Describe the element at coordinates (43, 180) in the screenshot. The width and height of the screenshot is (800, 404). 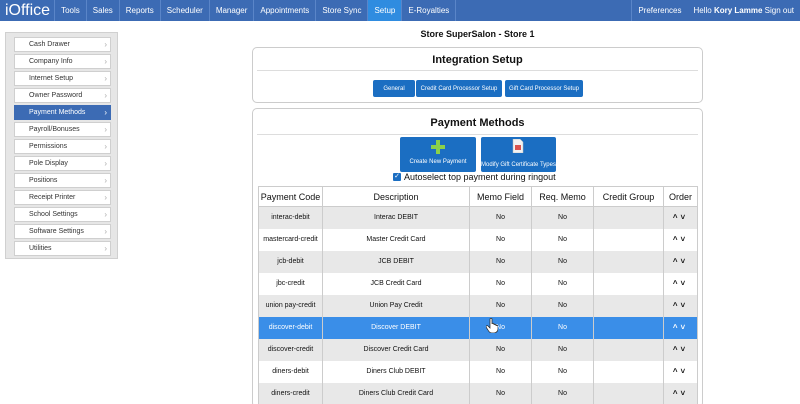
I see `sidebar-item-label: Positions` at that location.